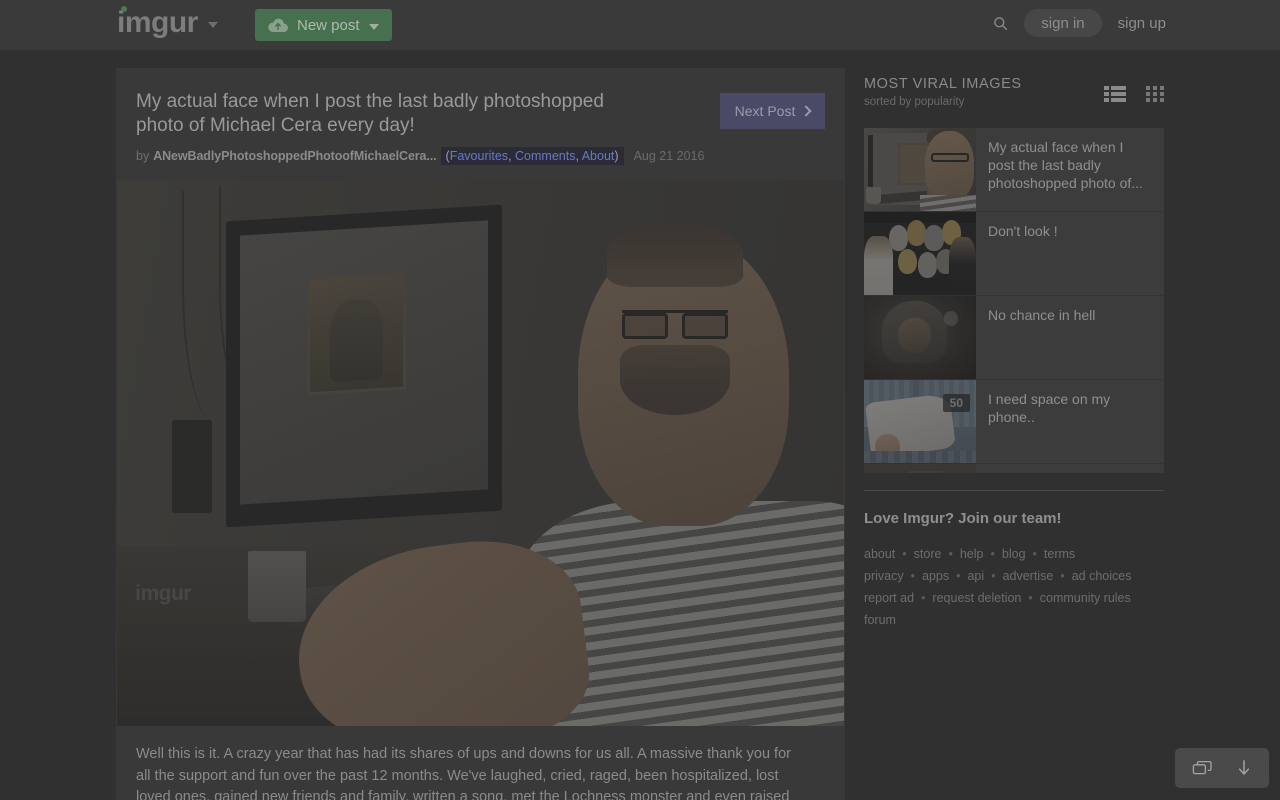 The height and width of the screenshot is (800, 1280). Describe the element at coordinates (1085, 598) in the screenshot. I see `footer-link-community-rules: community rules` at that location.